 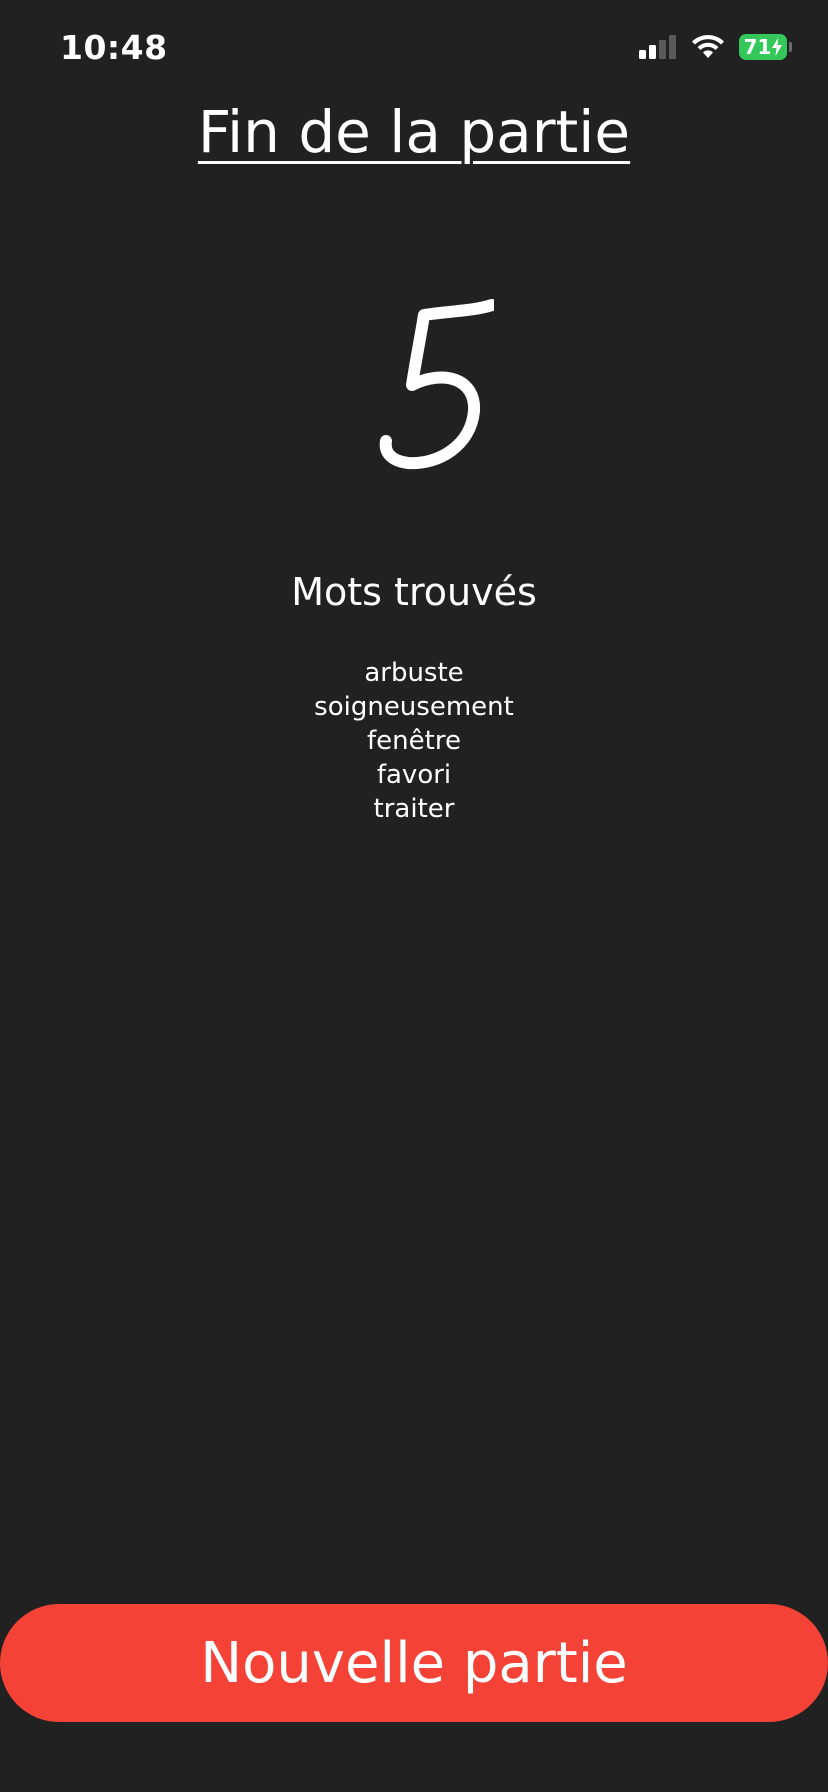 I want to click on battery-level: 71, so click(x=757, y=47).